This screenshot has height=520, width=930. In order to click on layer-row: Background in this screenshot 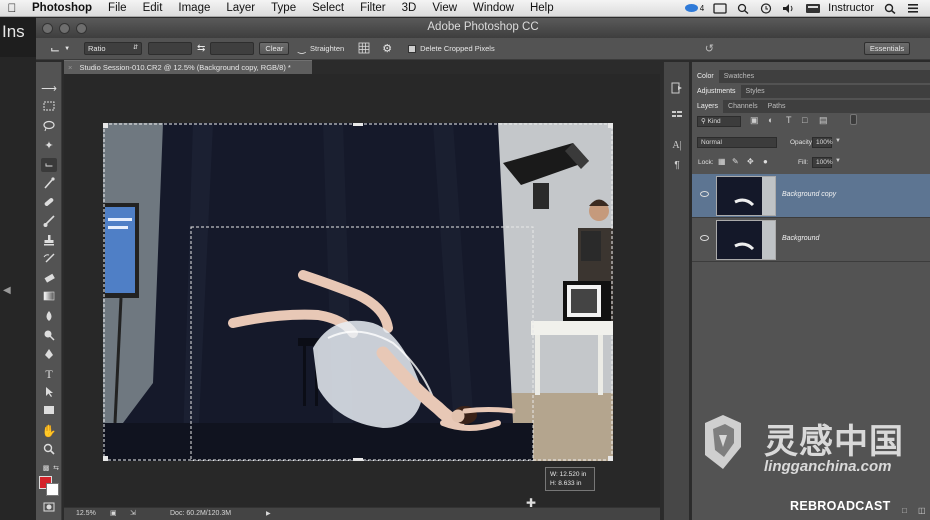, I will do `click(811, 240)`.